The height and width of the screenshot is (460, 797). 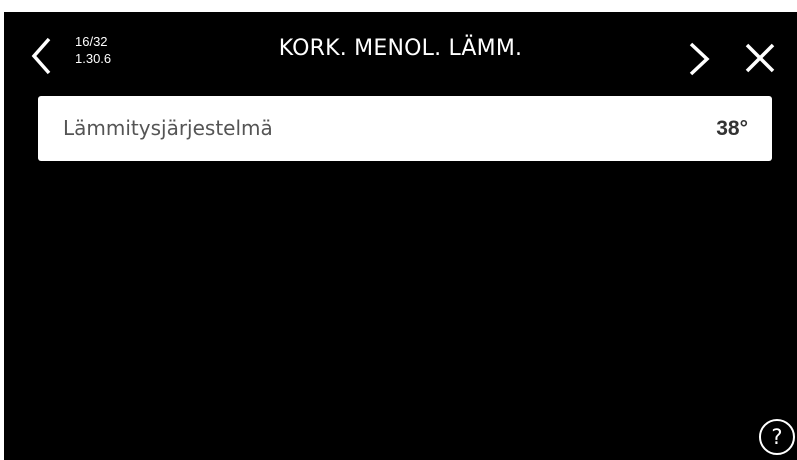 I want to click on back-button, so click(x=42, y=56).